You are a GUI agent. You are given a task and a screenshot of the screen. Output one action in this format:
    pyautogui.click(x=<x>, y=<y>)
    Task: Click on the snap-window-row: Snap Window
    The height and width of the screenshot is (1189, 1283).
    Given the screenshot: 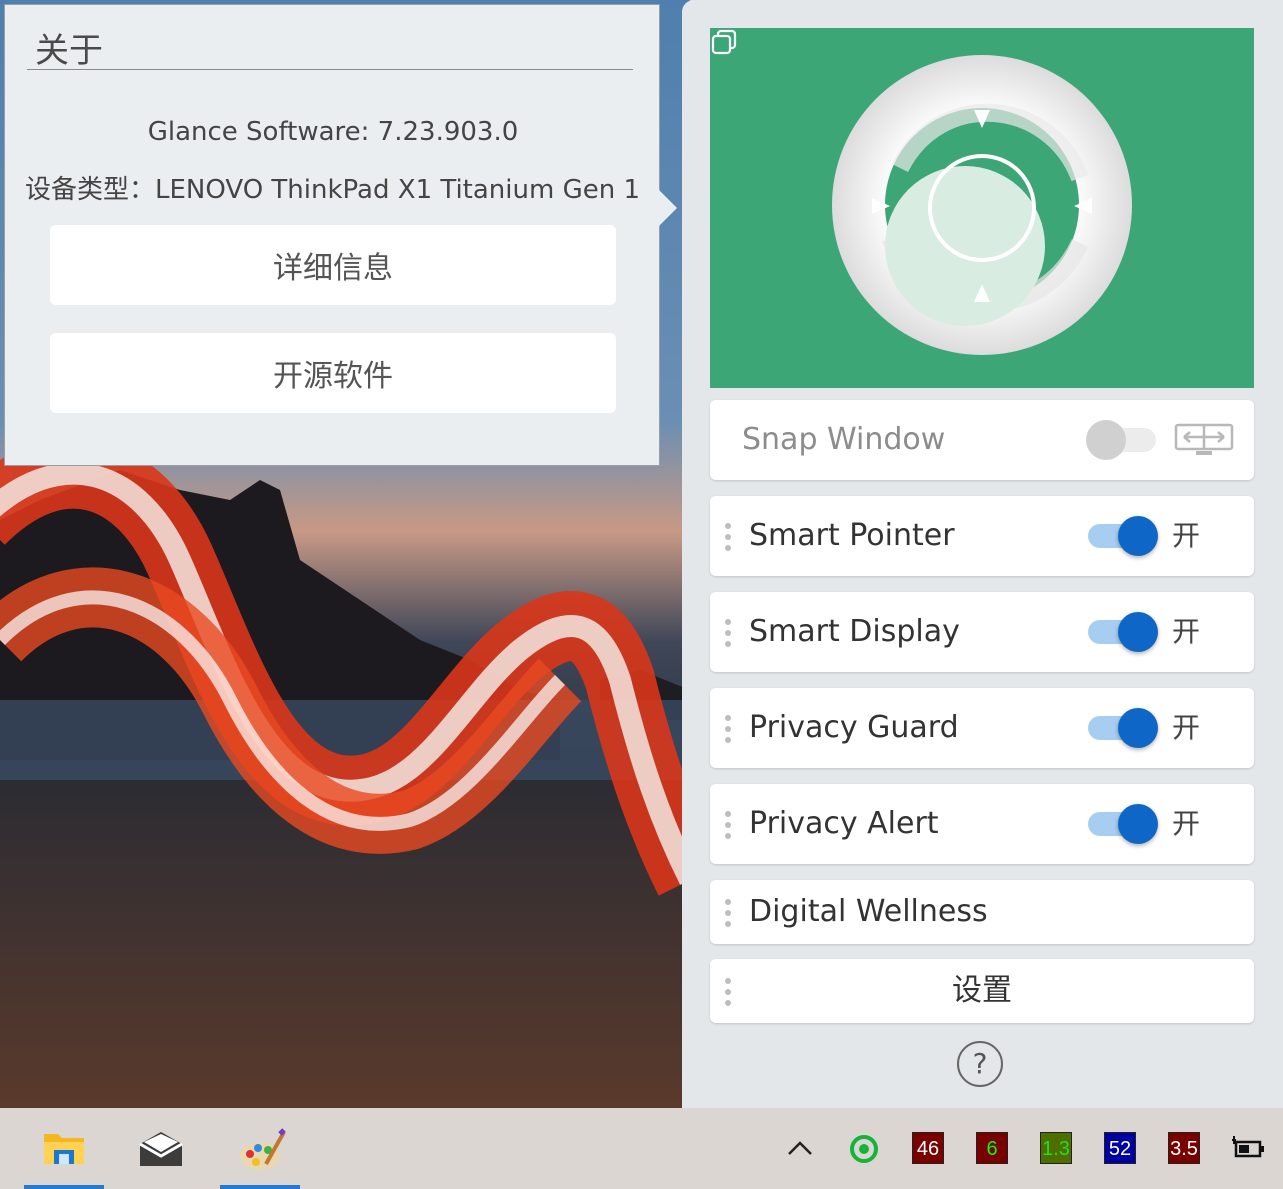 What is the action you would take?
    pyautogui.click(x=982, y=440)
    